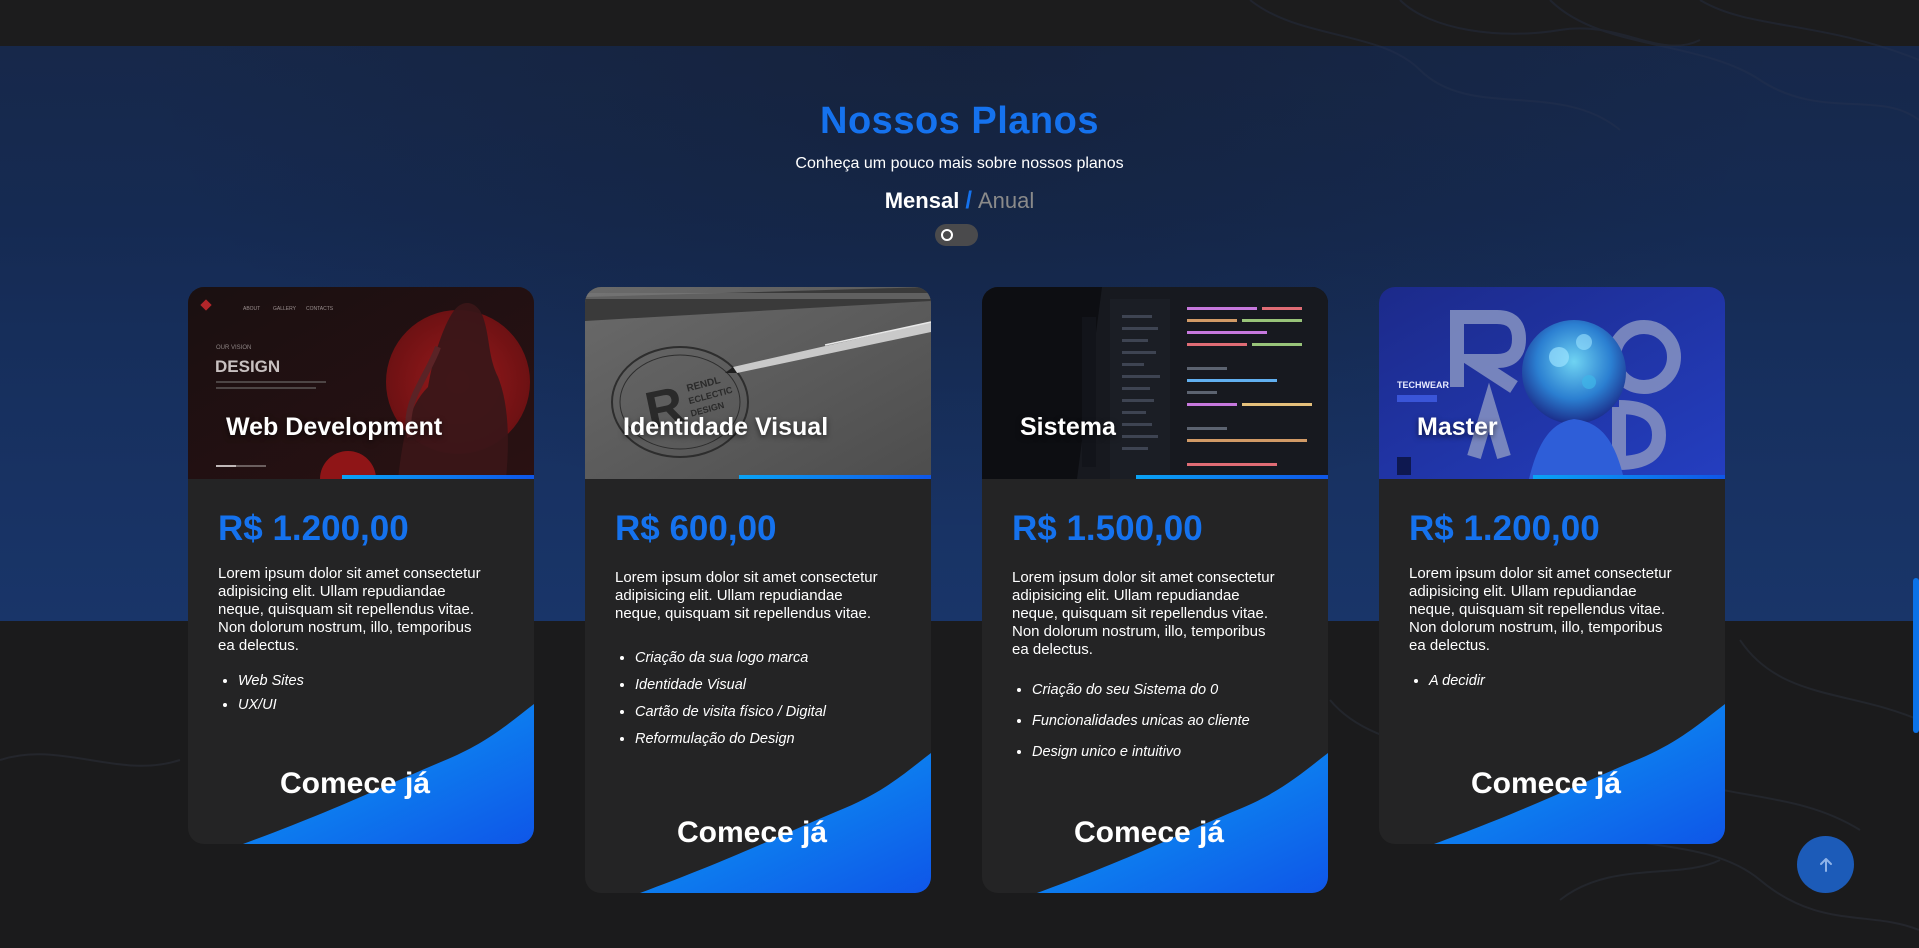  I want to click on plan-price: R$ 1.500,00, so click(1107, 528).